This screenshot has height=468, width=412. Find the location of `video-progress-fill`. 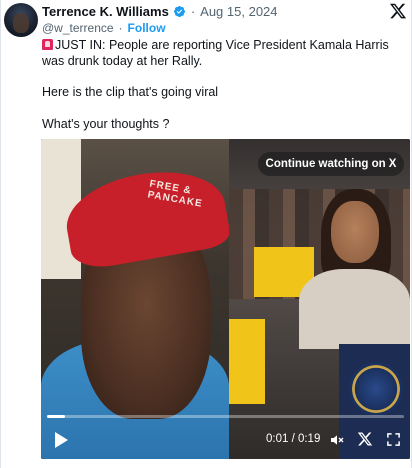

video-progress-fill is located at coordinates (56, 416).